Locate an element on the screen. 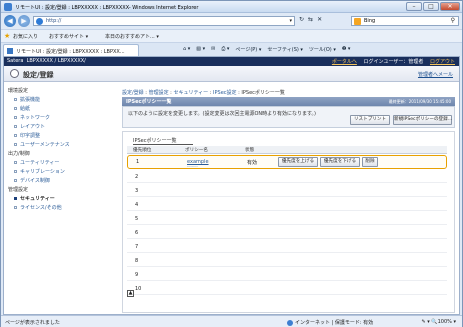  list-print-button: リストプリント is located at coordinates (370, 120).